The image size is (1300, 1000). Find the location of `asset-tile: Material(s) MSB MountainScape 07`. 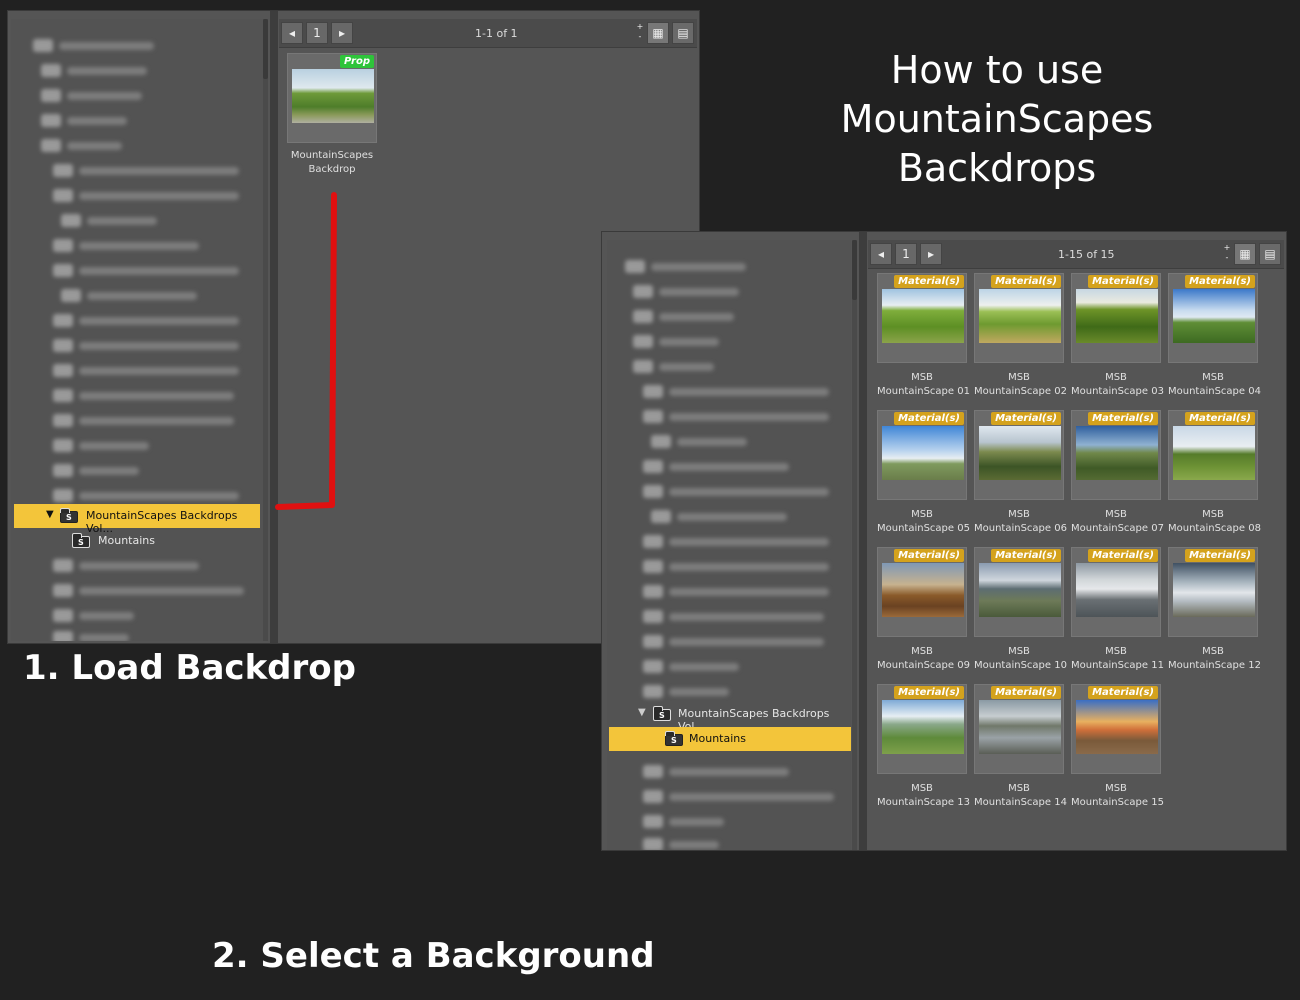

asset-tile: Material(s) MSB MountainScape 07 is located at coordinates (1117, 473).